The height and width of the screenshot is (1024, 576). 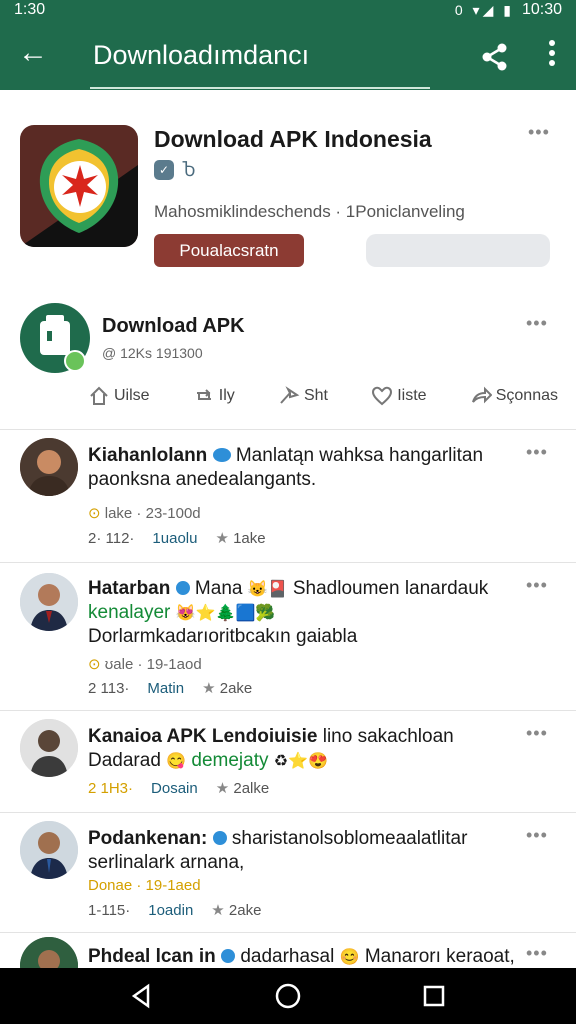 I want to click on post-body-line2: Dorlarmkadarıoritbcakın gaiabla, so click(x=223, y=636).